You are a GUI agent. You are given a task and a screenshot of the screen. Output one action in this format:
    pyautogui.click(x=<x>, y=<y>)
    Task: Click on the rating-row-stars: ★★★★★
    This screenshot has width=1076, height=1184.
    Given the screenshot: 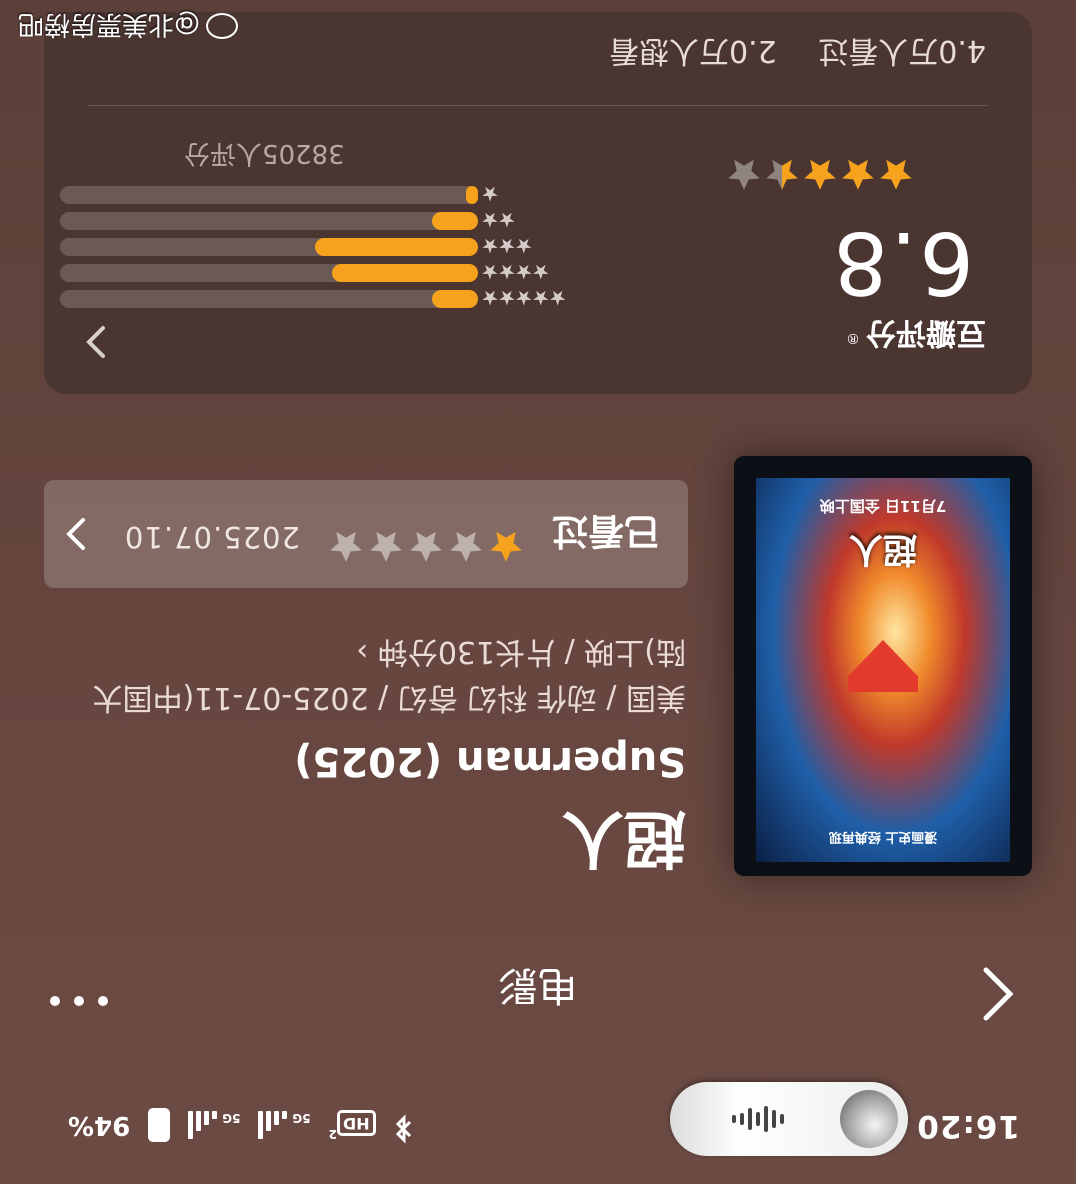 What is the action you would take?
    pyautogui.click(x=524, y=298)
    